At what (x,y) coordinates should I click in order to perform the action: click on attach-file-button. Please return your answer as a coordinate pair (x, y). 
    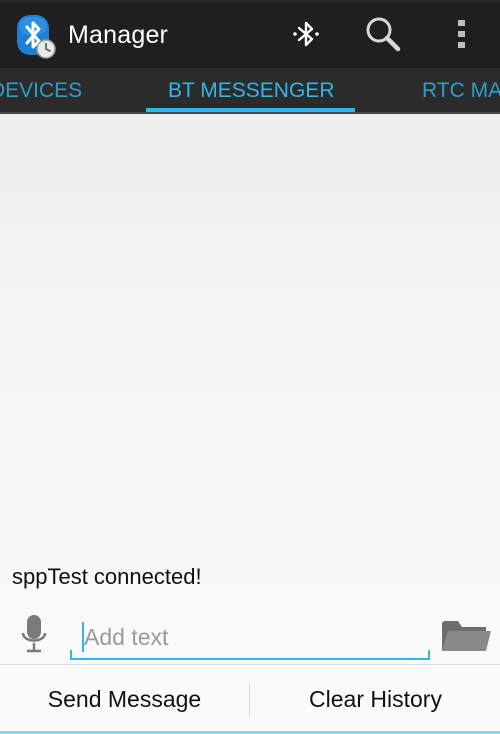
    Looking at the image, I should click on (466, 637).